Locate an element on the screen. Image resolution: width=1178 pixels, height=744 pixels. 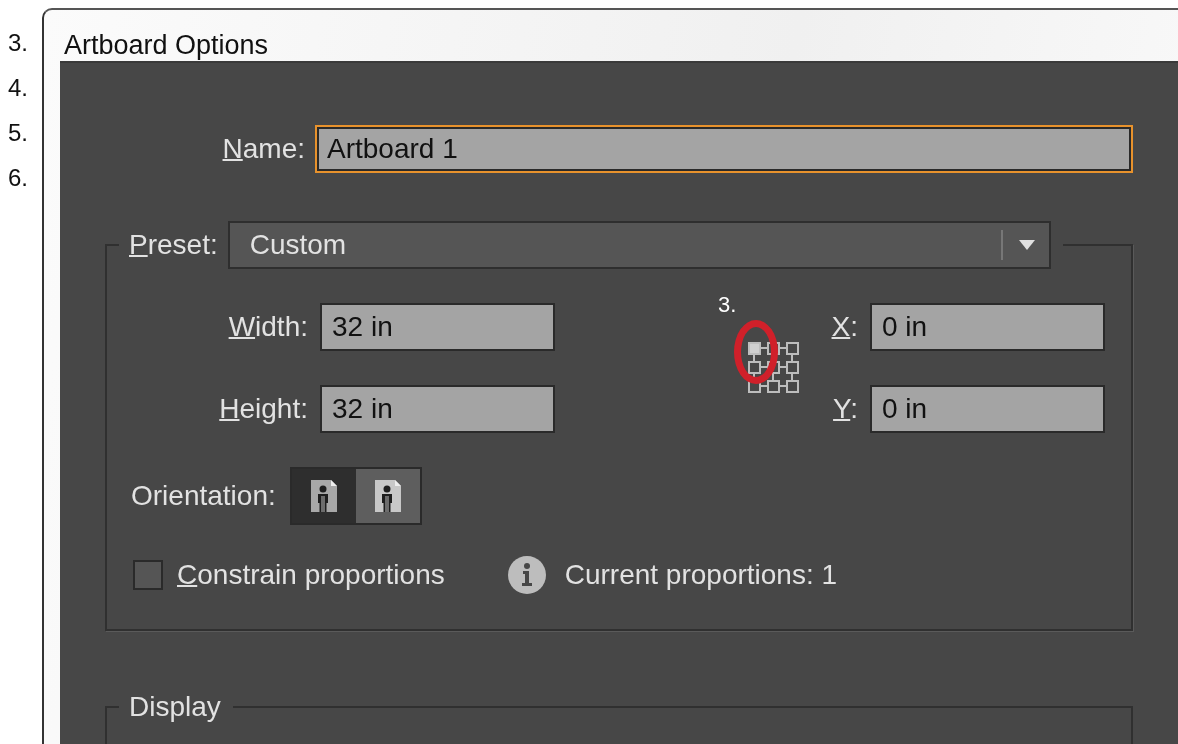
proportions-text: Current proportions: 1 is located at coordinates (701, 575).